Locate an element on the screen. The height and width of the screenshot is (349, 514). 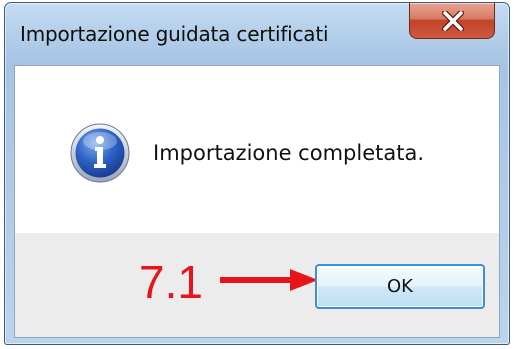
ok-button: OK is located at coordinates (400, 286).